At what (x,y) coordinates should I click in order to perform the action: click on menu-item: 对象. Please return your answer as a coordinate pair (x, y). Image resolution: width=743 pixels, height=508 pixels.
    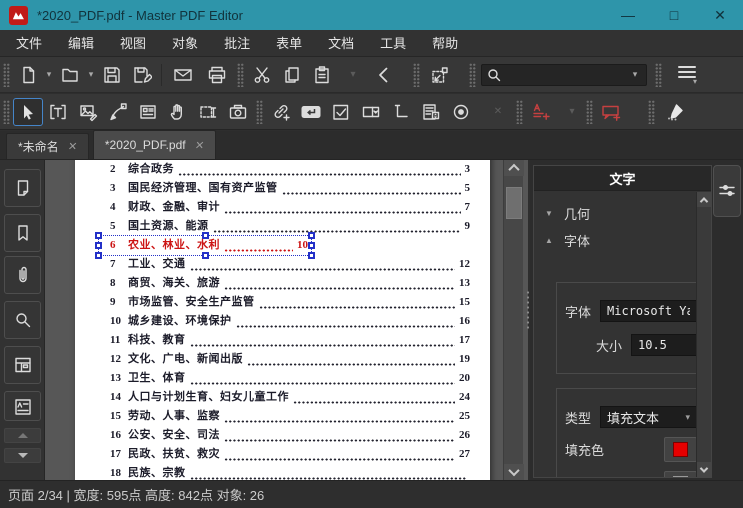
    Looking at the image, I should click on (185, 43).